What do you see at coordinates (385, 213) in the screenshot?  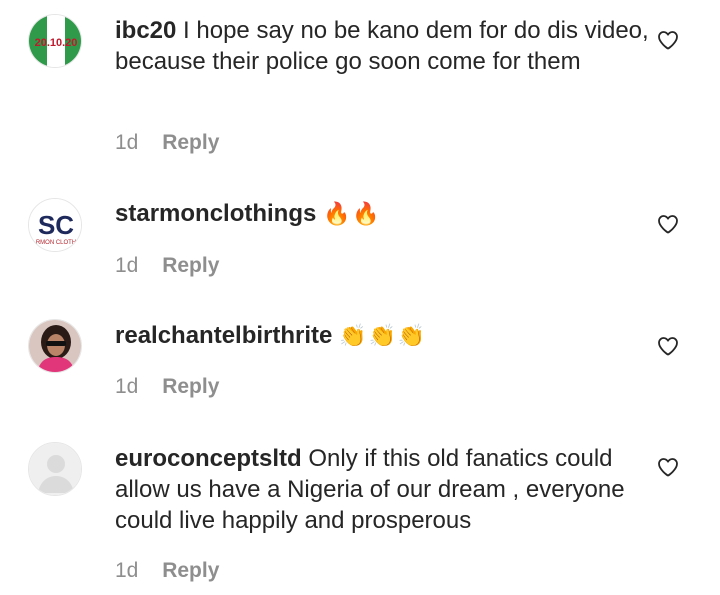 I see `comment-body: starmonclothings 🔥🔥` at bounding box center [385, 213].